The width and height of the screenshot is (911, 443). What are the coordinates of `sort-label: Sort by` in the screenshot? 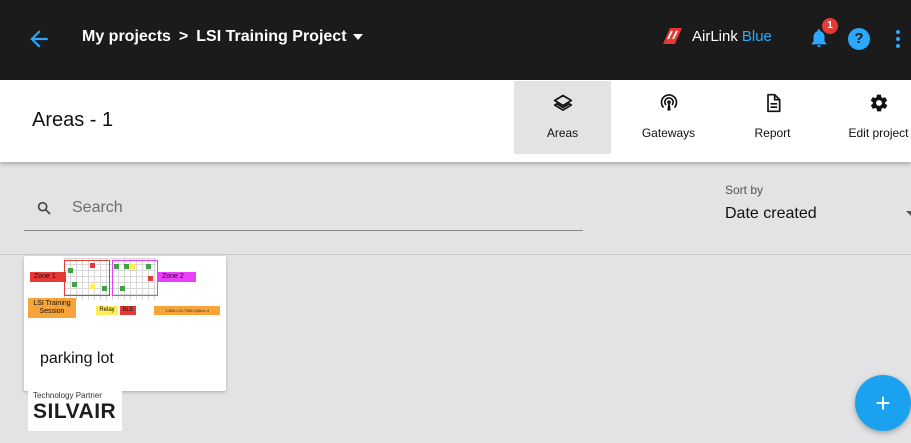 It's located at (744, 190).